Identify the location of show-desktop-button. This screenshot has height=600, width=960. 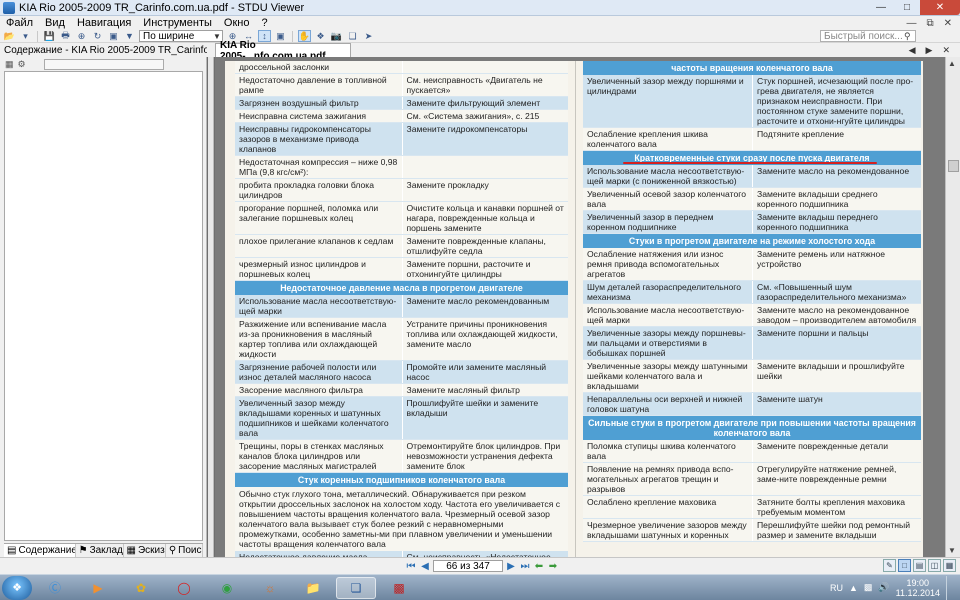
(950, 587).